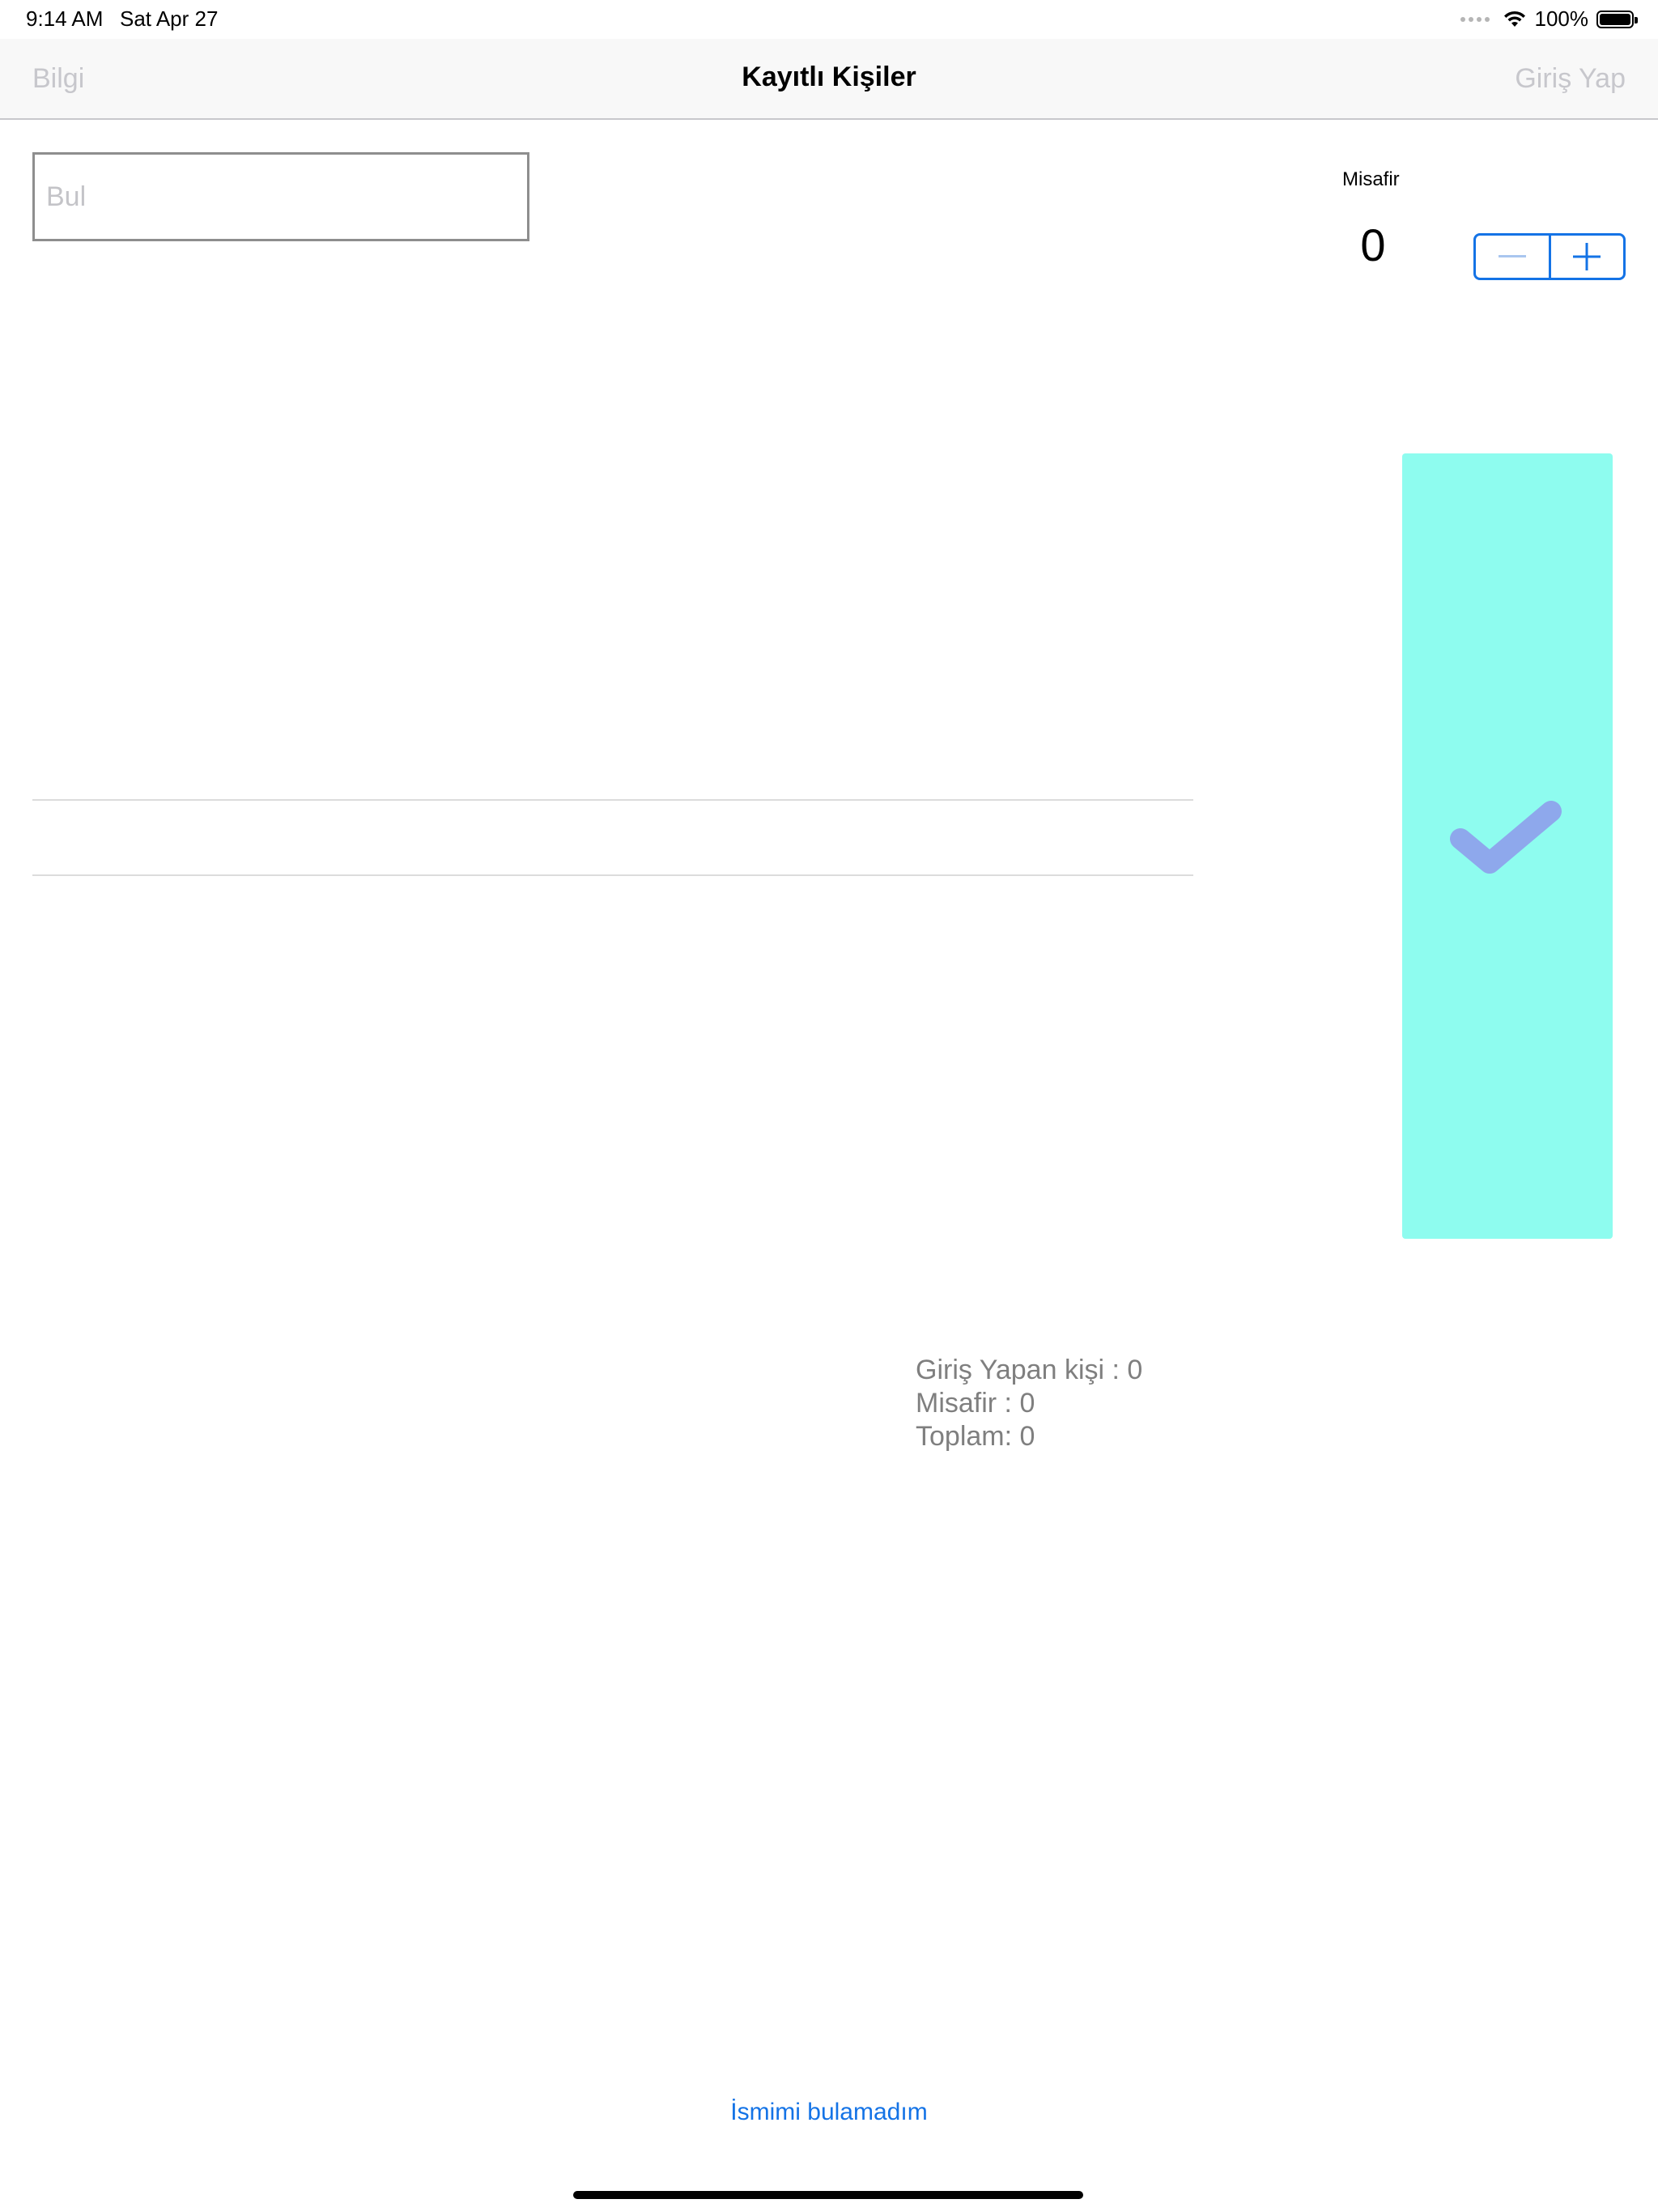 The image size is (1658, 2212). Describe the element at coordinates (169, 19) in the screenshot. I see `status-date: Sat Apr 27` at that location.